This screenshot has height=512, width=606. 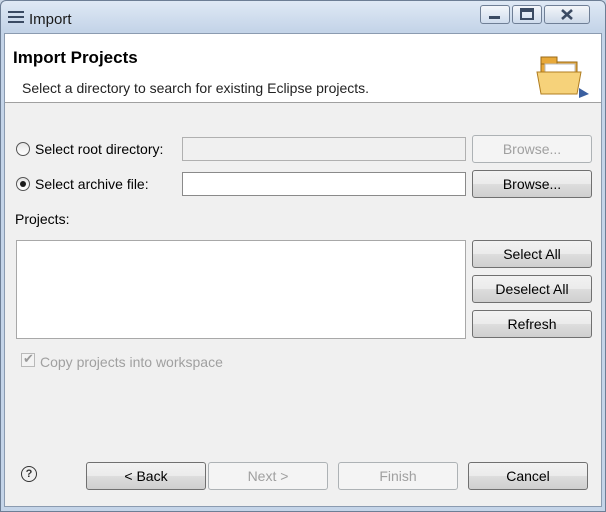 What do you see at coordinates (532, 254) in the screenshot?
I see `select-all-button: Select All` at bounding box center [532, 254].